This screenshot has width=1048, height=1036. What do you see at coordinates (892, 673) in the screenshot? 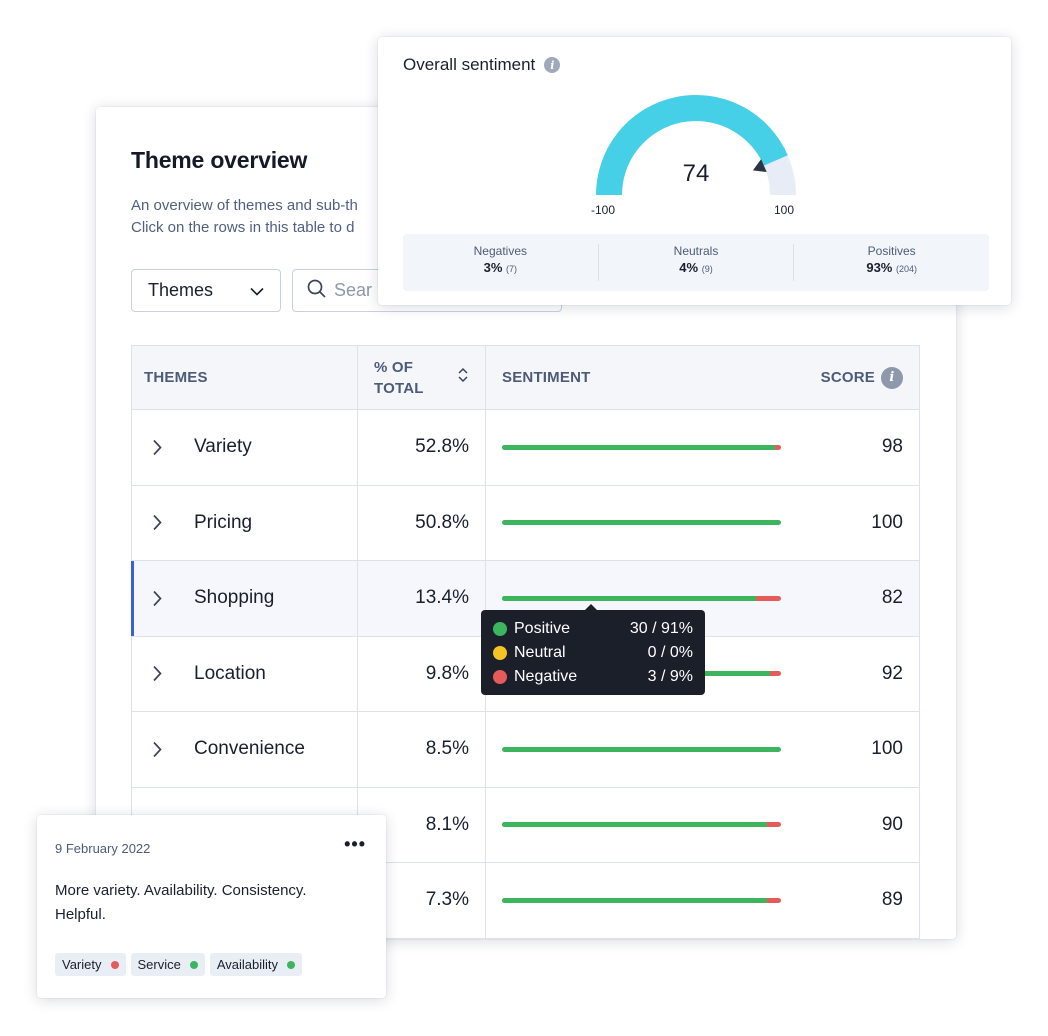
I see `score-value: 92` at bounding box center [892, 673].